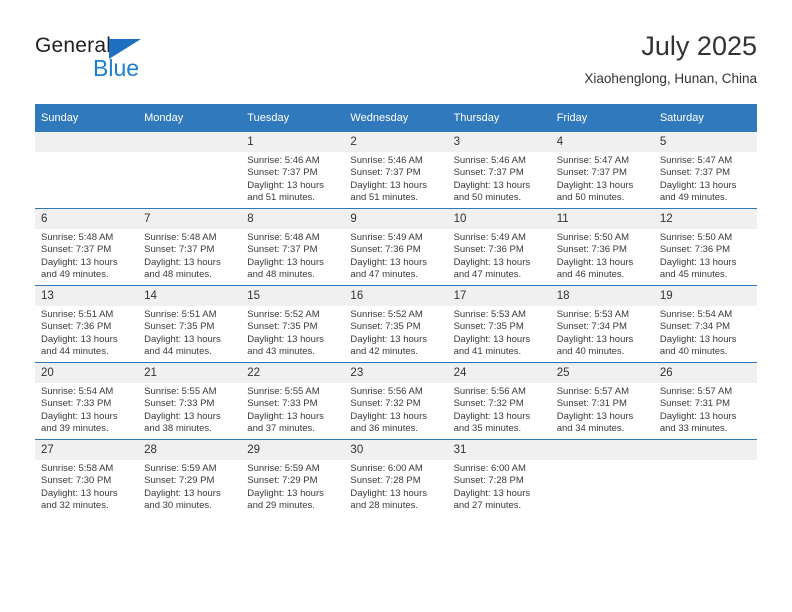 This screenshot has height=612, width=792. What do you see at coordinates (492, 499) in the screenshot?
I see `daylight-text: Daylight: 13 hours and 27 minutes.` at bounding box center [492, 499].